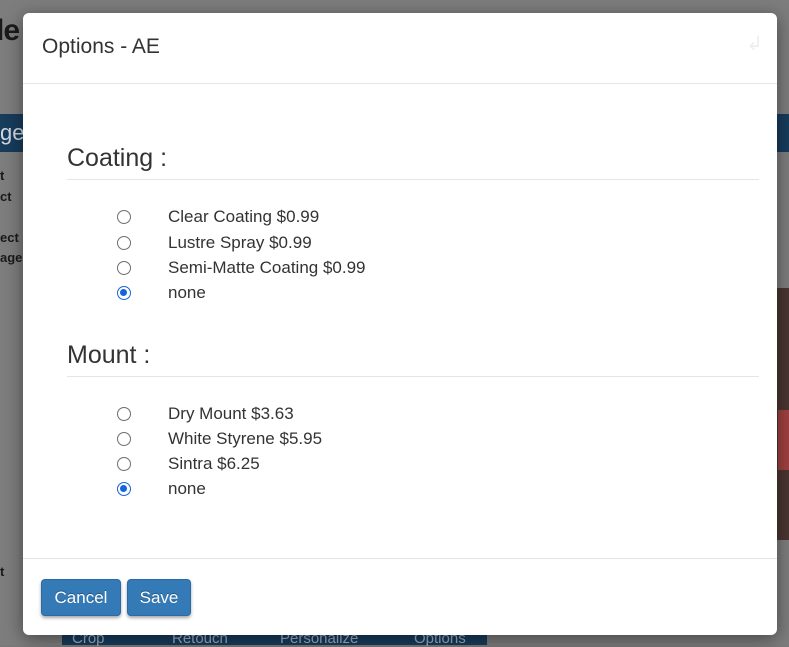 This screenshot has width=789, height=647. Describe the element at coordinates (12, 132) in the screenshot. I see `background-header-text: ge` at that location.